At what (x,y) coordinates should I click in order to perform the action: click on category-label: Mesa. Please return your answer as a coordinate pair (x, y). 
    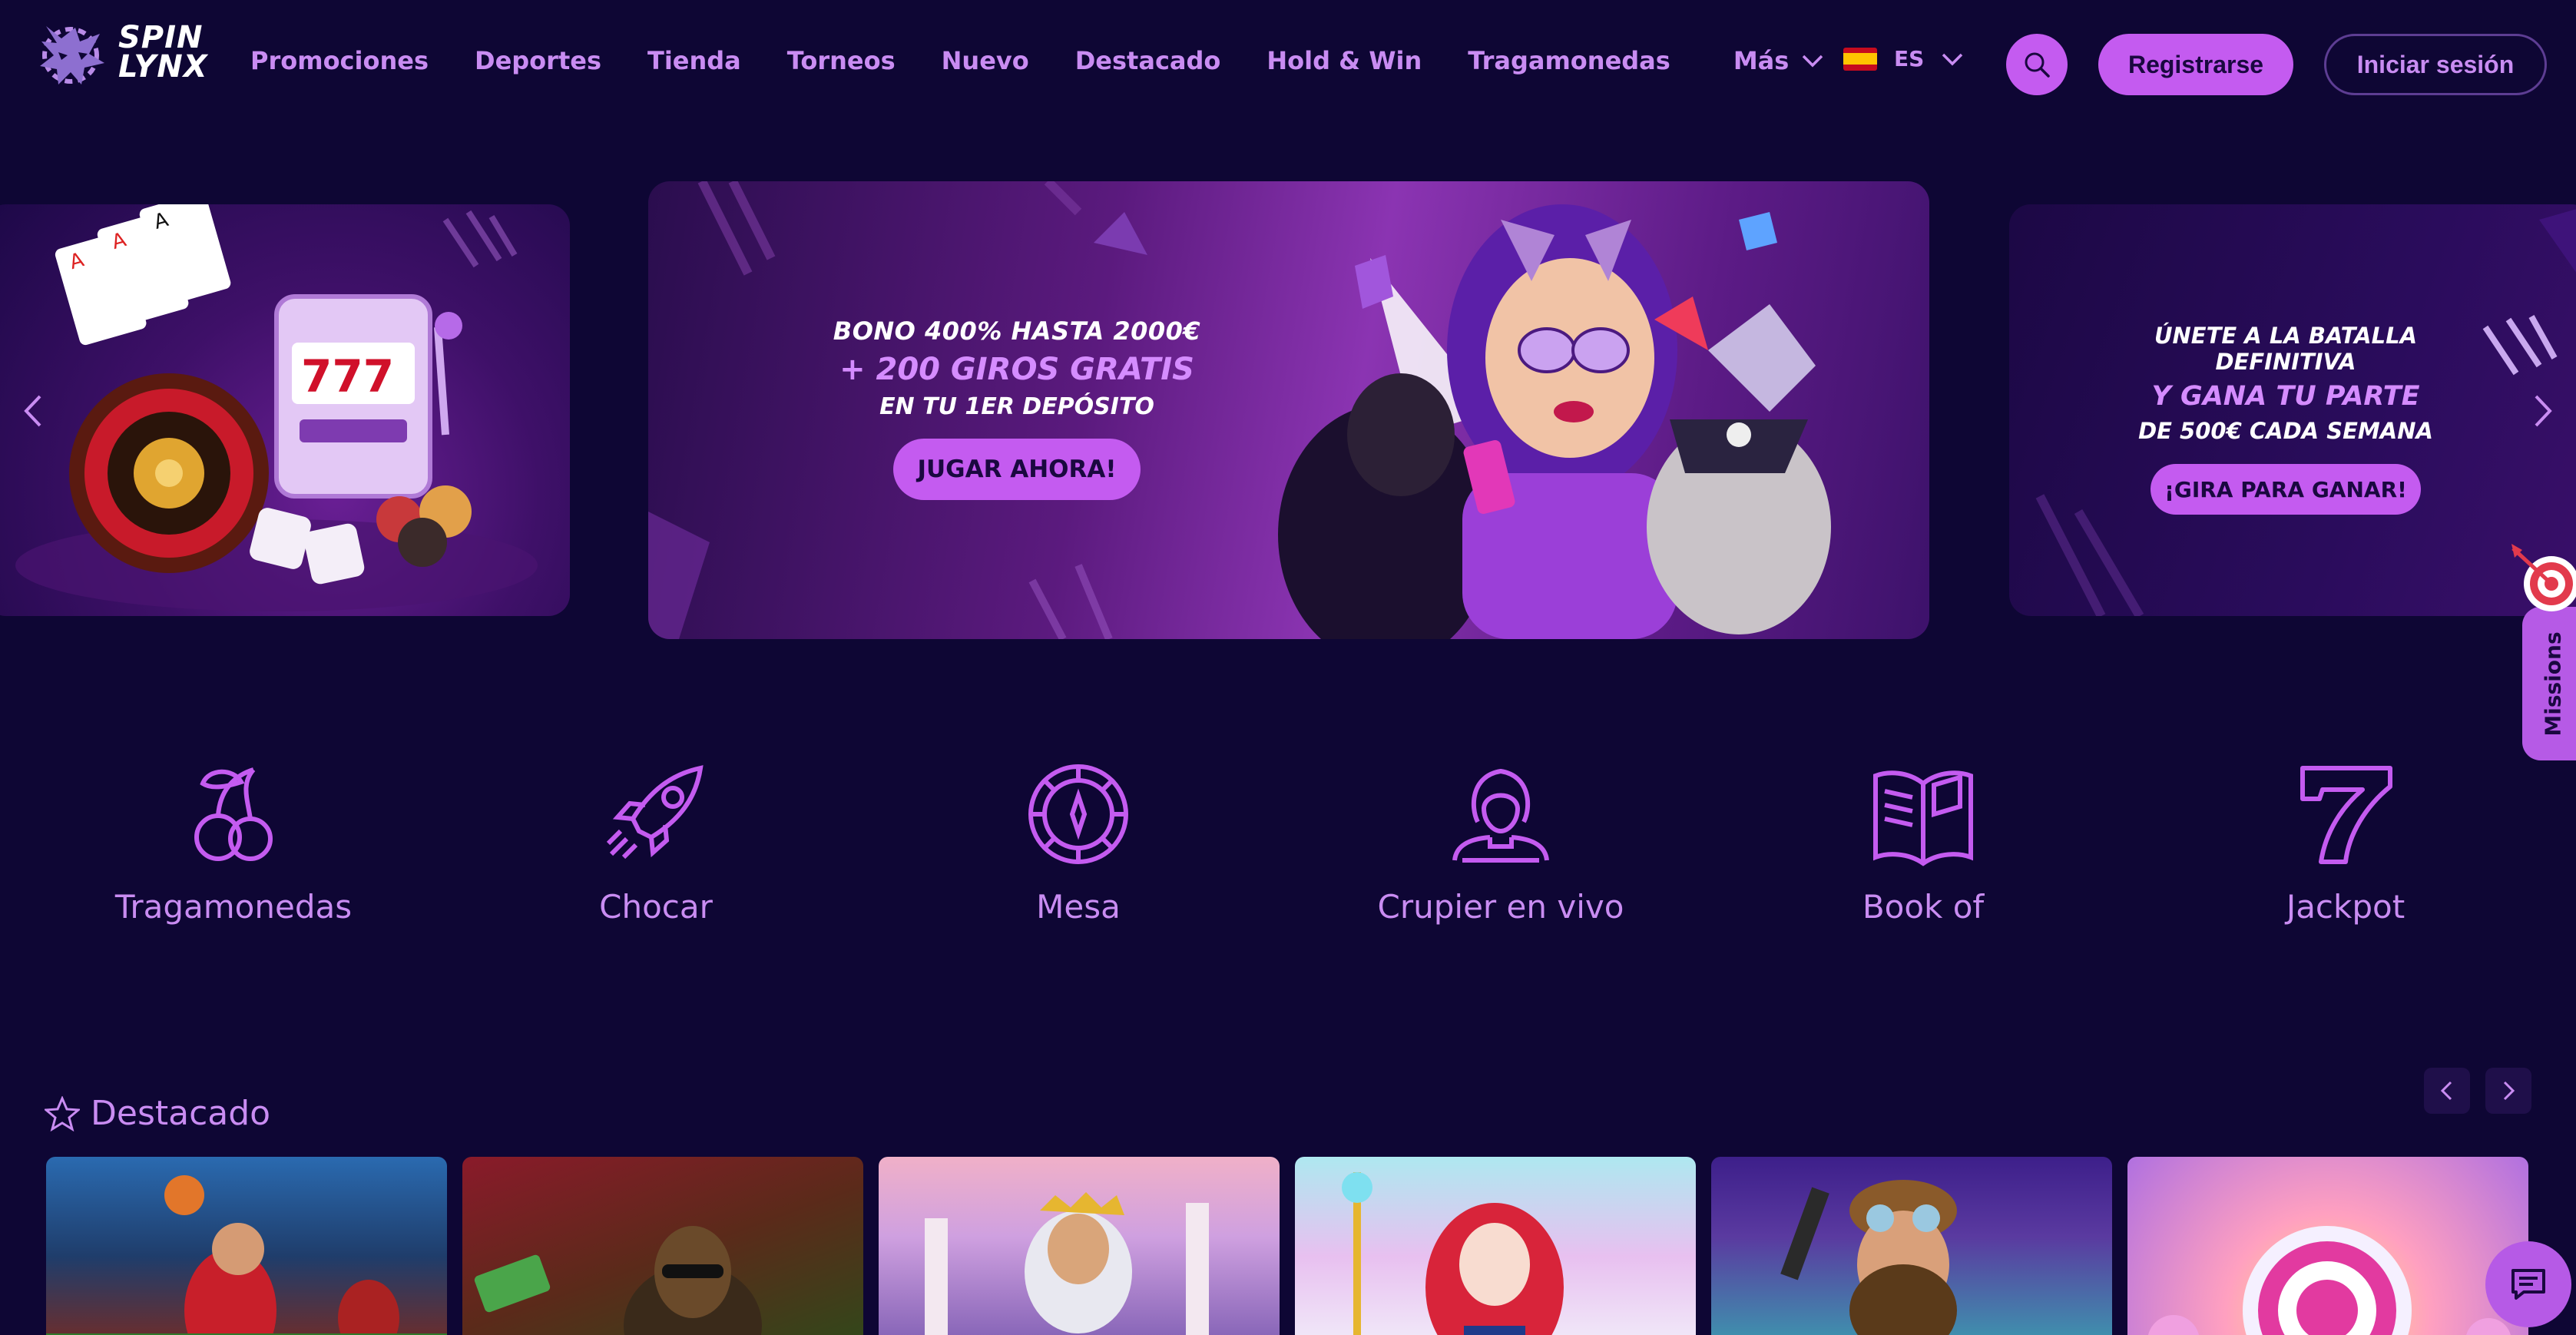
    Looking at the image, I should click on (1079, 907).